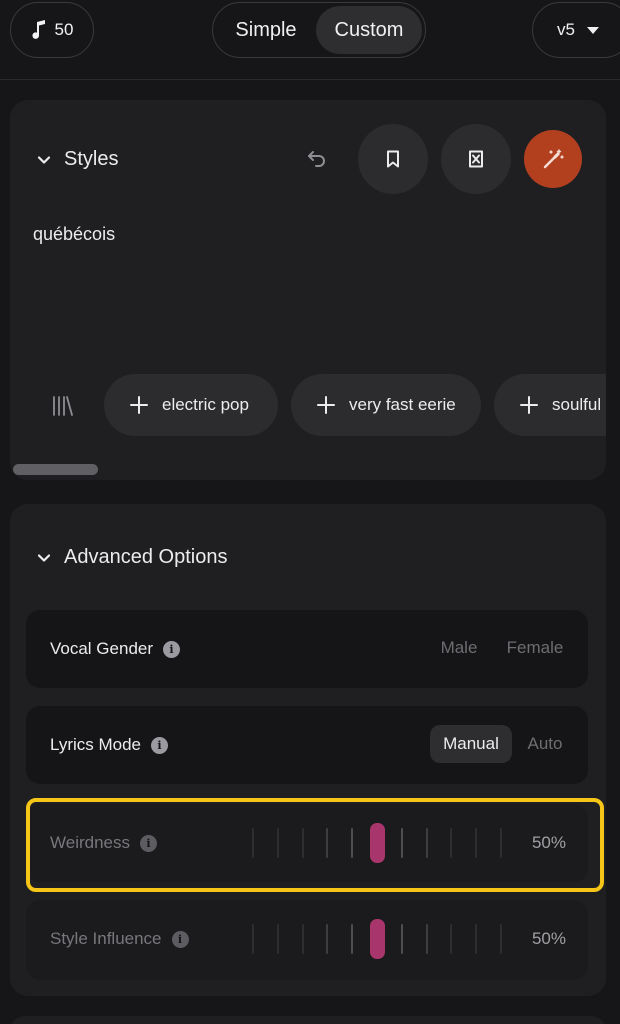 This screenshot has width=620, height=1024. Describe the element at coordinates (38, 29) in the screenshot. I see `music-note-icon` at that location.